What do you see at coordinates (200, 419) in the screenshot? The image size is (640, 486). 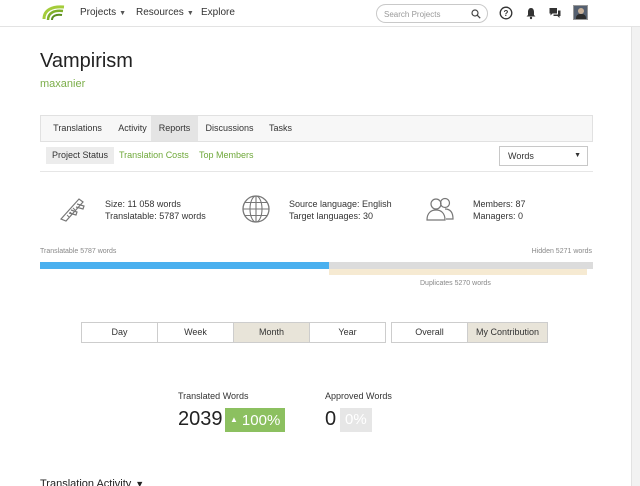 I see `translated-words-value: 2039` at bounding box center [200, 419].